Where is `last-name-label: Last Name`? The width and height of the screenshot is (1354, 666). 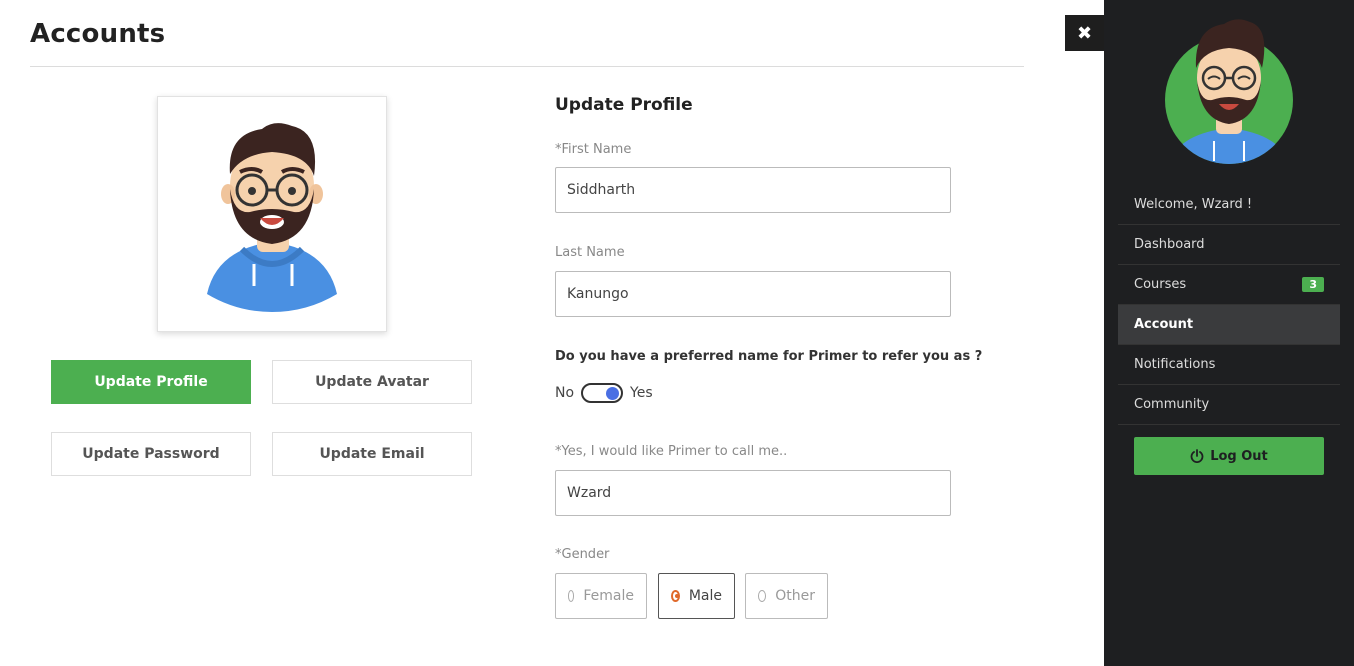 last-name-label: Last Name is located at coordinates (590, 252).